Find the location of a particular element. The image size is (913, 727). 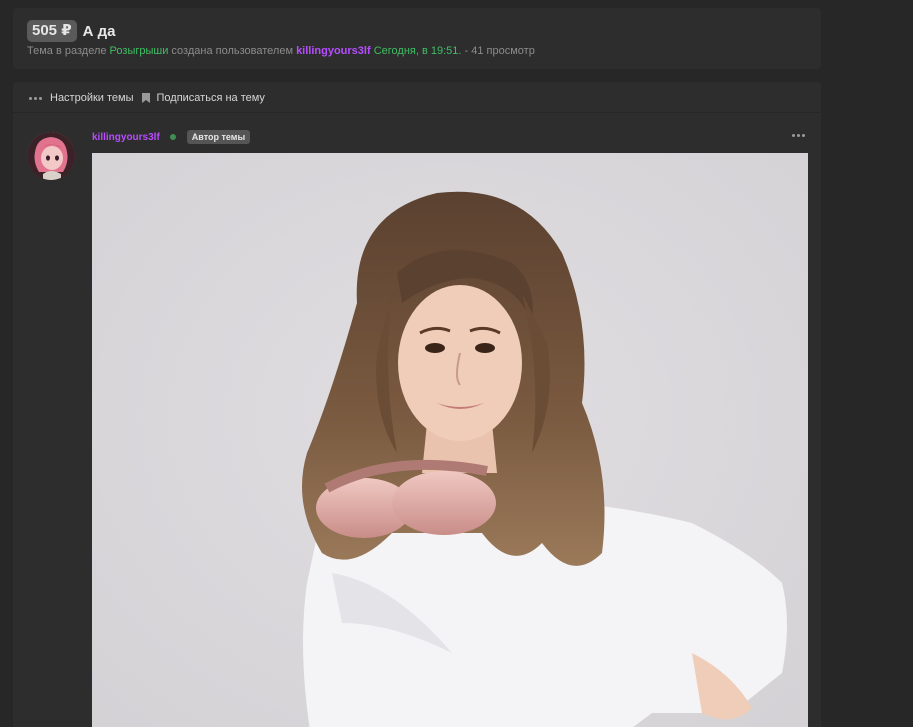

section-link: Розыгрыши is located at coordinates (139, 51).